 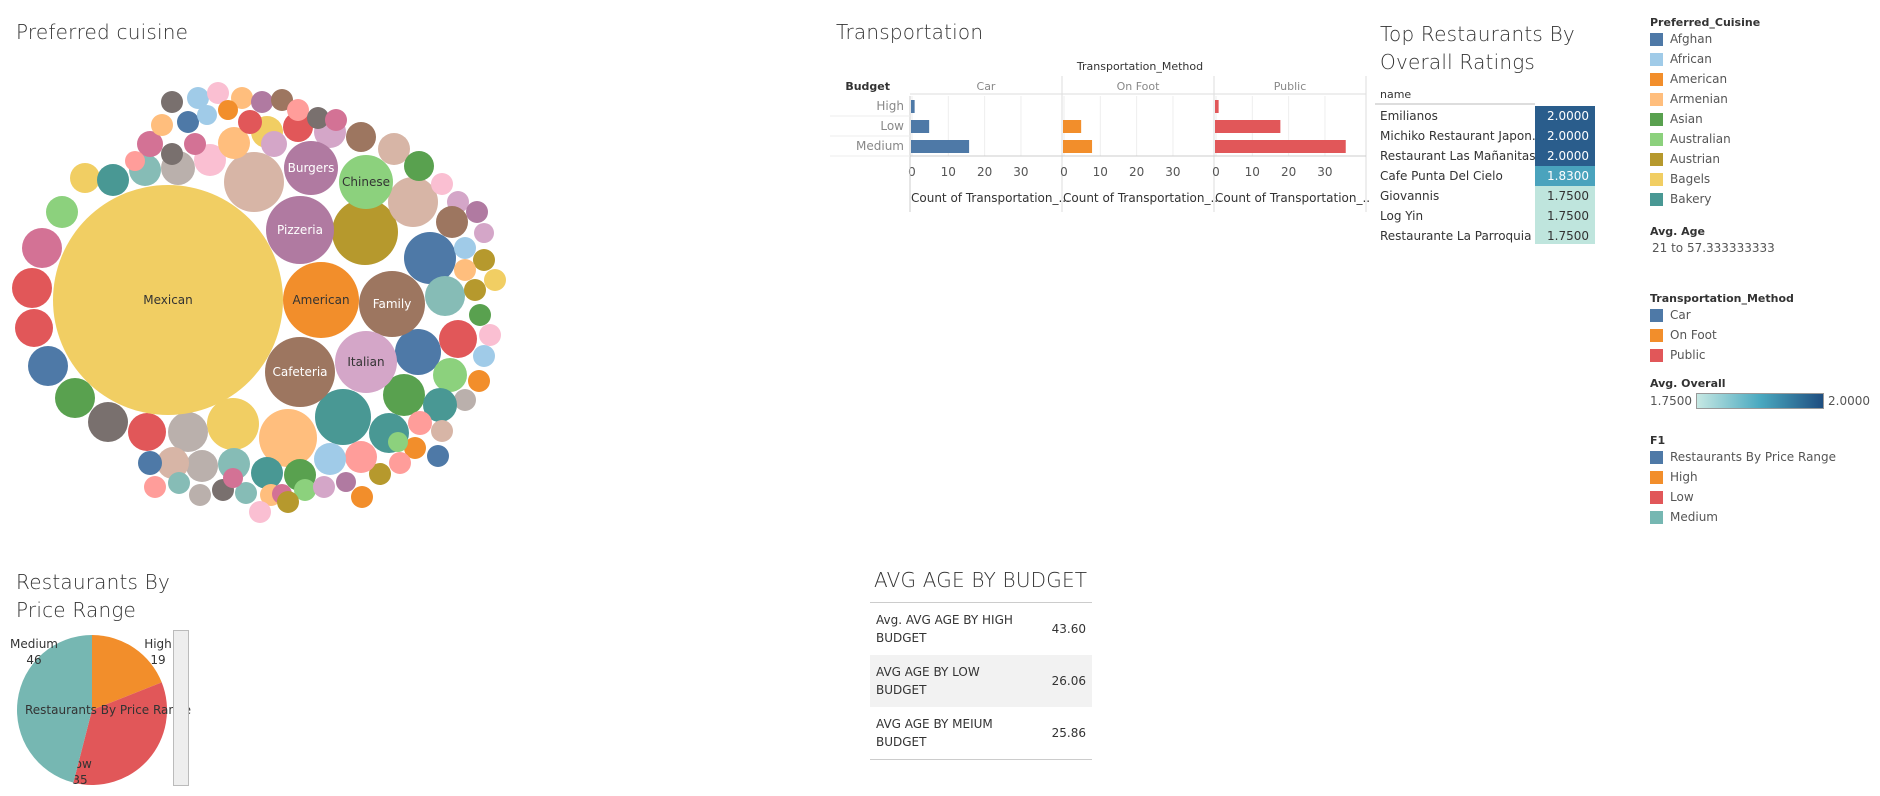 What do you see at coordinates (1760, 139) in the screenshot?
I see `legend-cuisine-item: Australian` at bounding box center [1760, 139].